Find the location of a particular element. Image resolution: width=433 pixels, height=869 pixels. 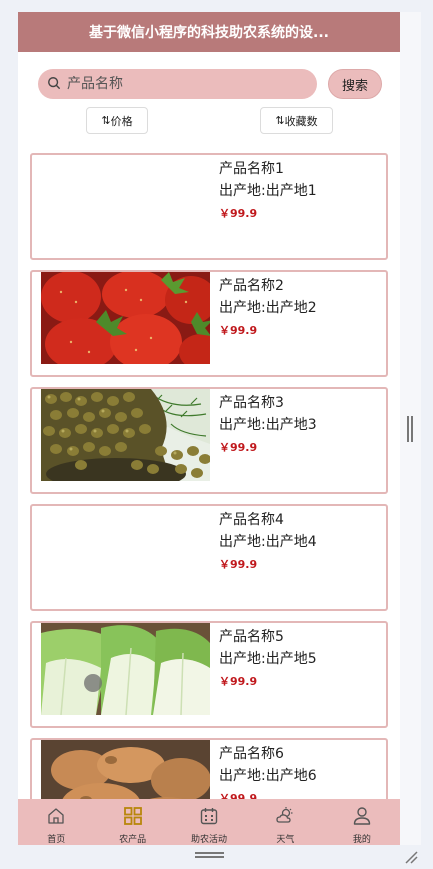

bottom-tab-bar: 首页 农产品 助农活动 天气 我的 is located at coordinates (209, 822).